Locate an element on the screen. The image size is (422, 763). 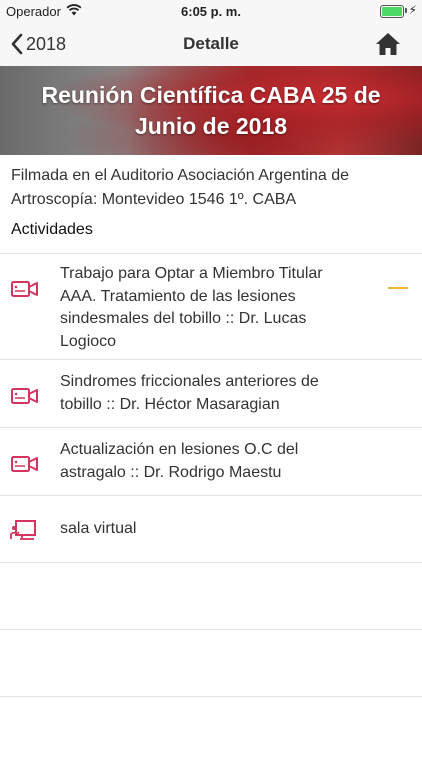
home-button is located at coordinates (388, 44).